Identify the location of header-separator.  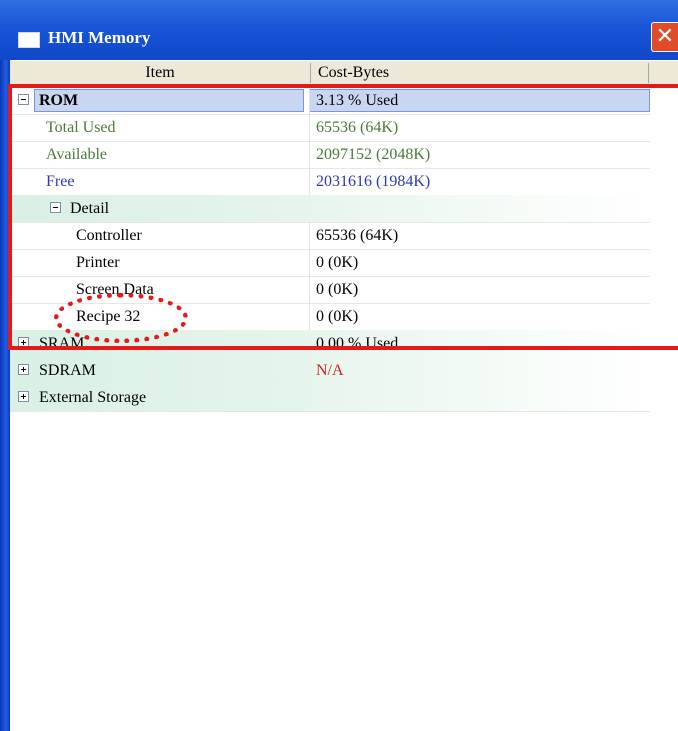
(310, 73).